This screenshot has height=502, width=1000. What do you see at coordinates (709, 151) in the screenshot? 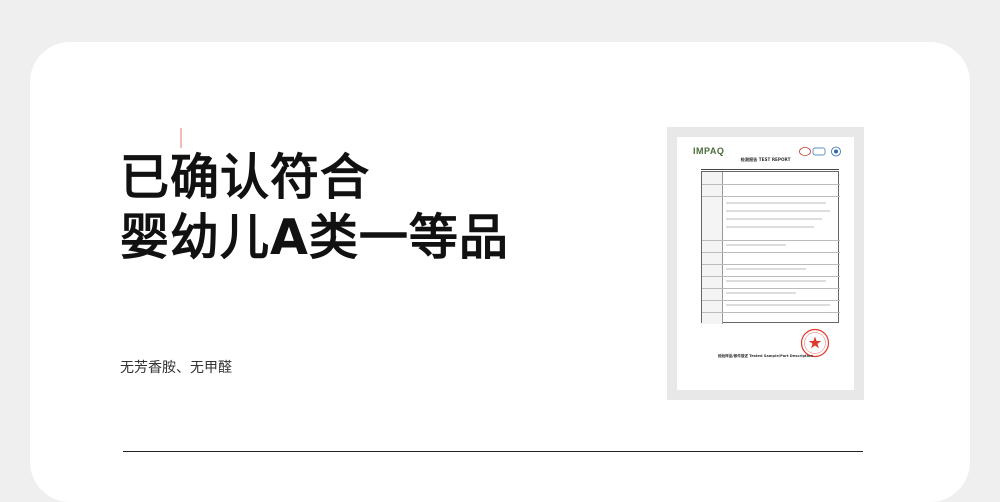
I see `impaq-logo: IMPAQ` at bounding box center [709, 151].